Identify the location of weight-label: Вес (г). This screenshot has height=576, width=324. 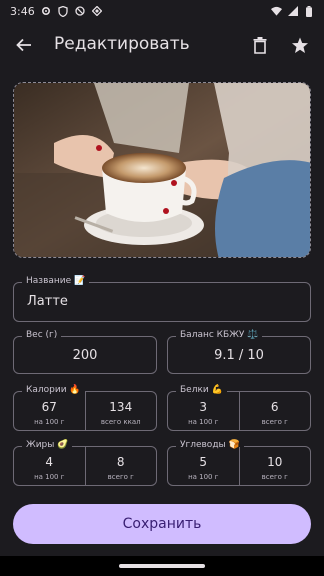
(42, 335).